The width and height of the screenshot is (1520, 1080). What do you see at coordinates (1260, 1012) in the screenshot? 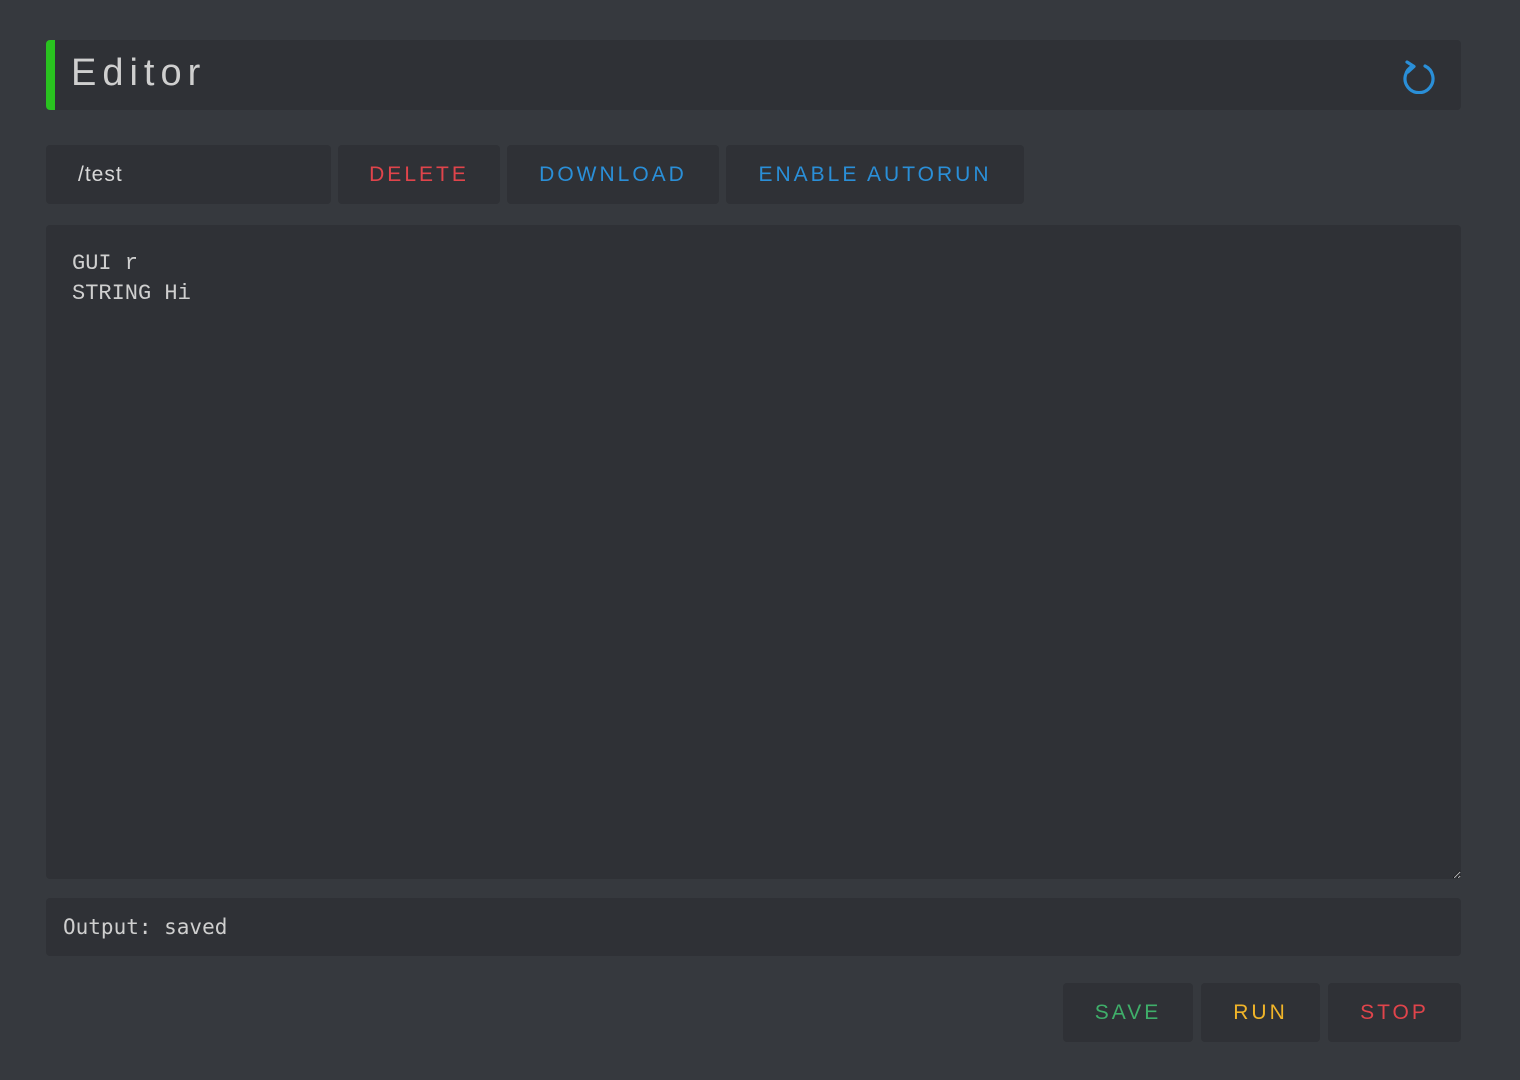
I see `run-button: RUN` at bounding box center [1260, 1012].